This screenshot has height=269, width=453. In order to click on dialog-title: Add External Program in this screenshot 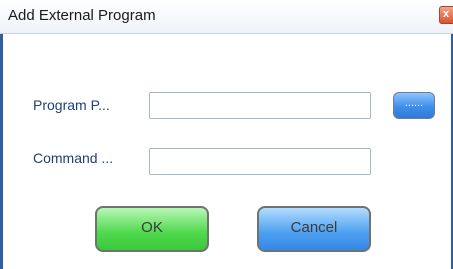, I will do `click(82, 15)`.